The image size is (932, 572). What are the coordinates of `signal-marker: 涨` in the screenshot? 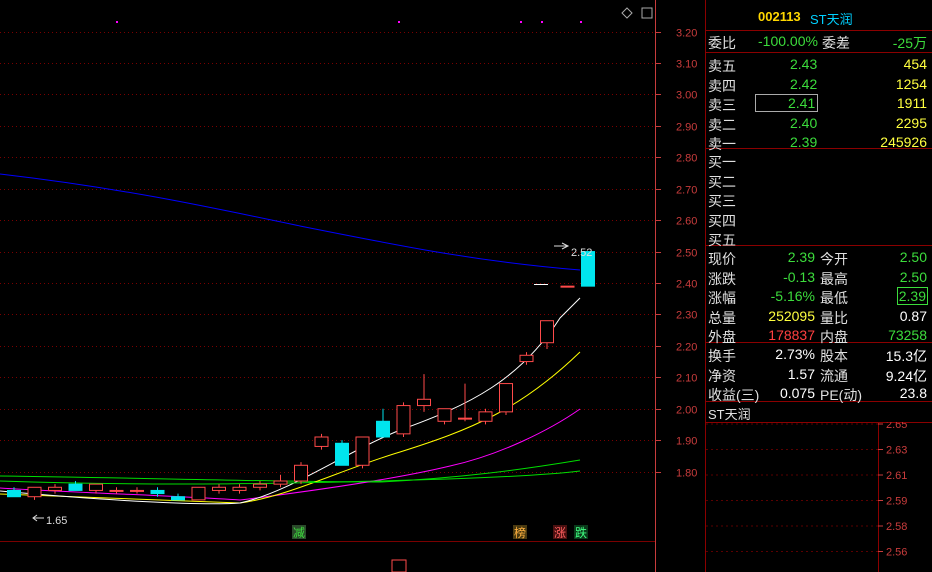 It's located at (560, 532).